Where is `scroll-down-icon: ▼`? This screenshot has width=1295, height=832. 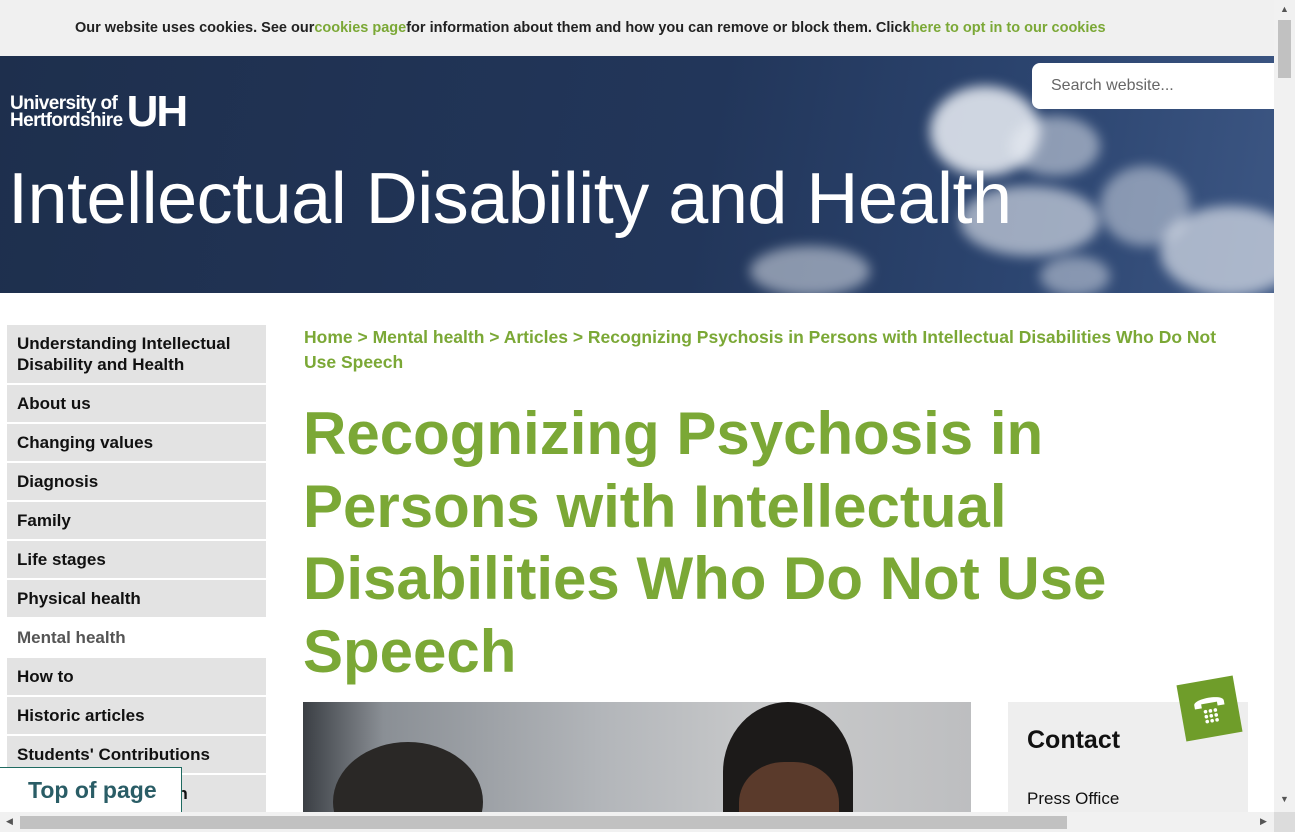 scroll-down-icon: ▼ is located at coordinates (1284, 799).